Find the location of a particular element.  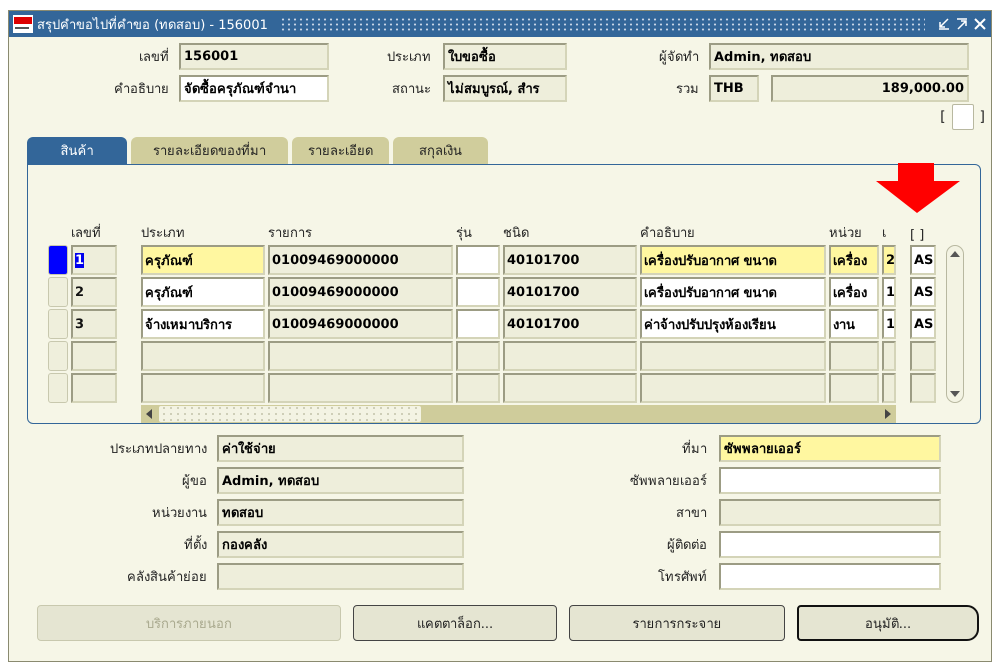

window-title: สรุปคำขอไปที่คำขอ (ทดสอบ) - 156001 is located at coordinates (152, 24).